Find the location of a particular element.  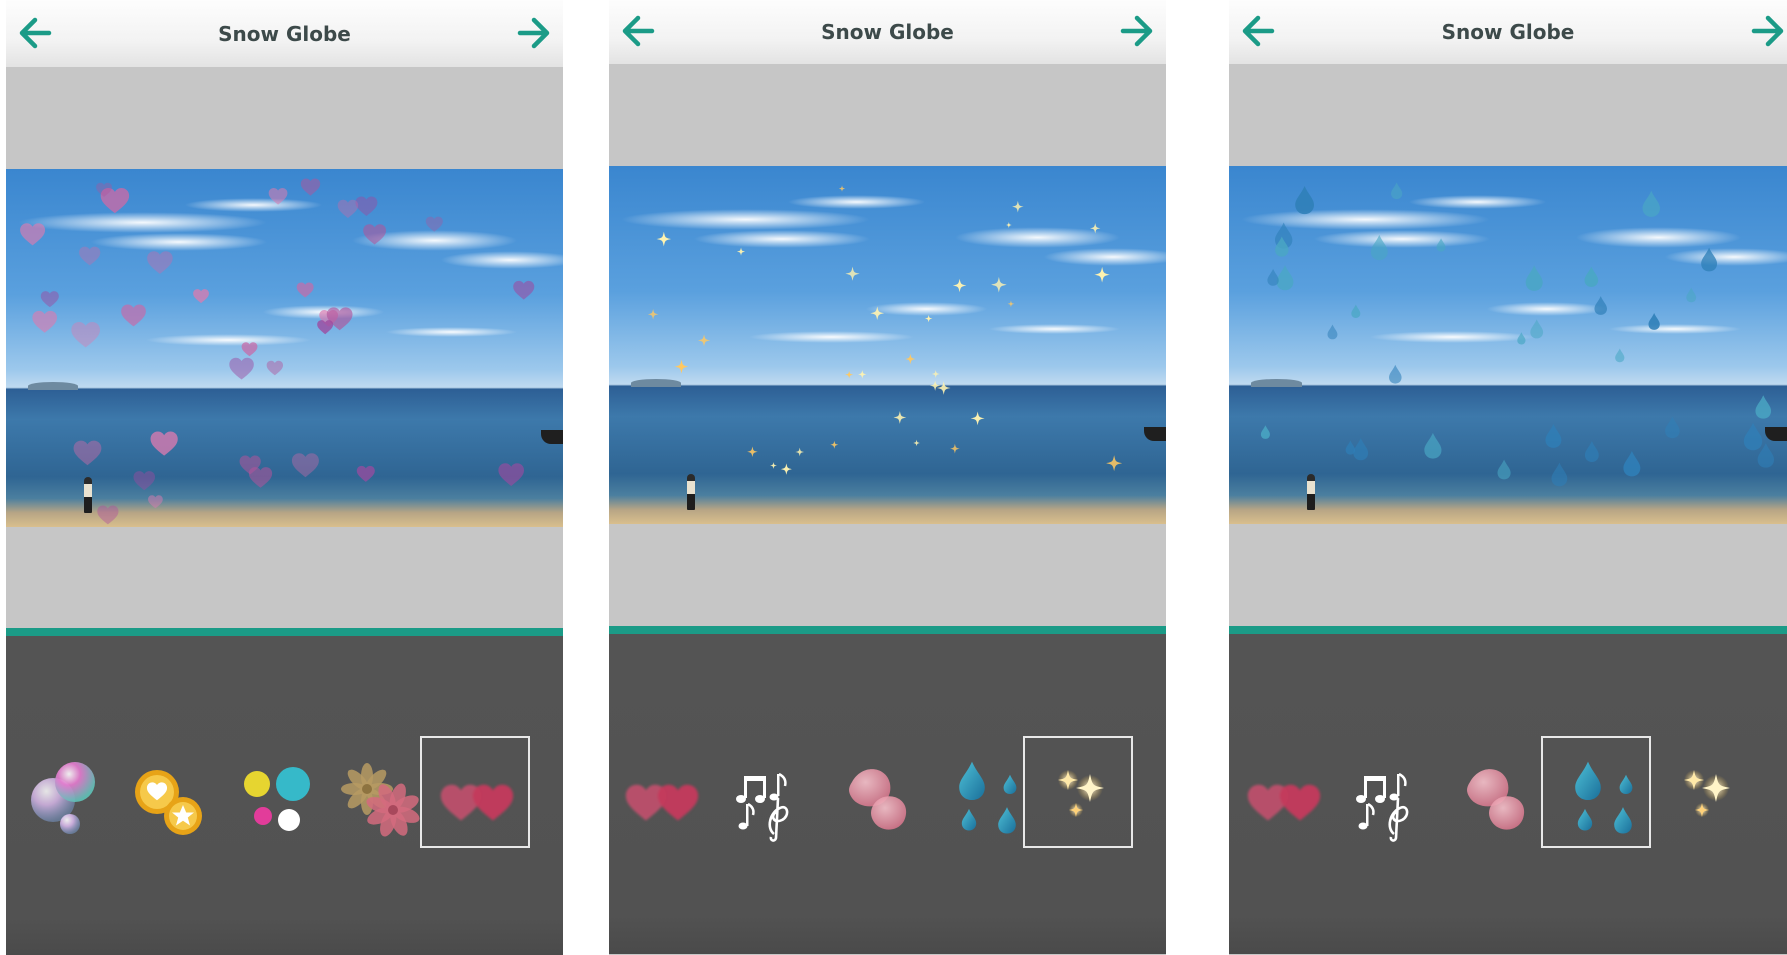

effect-flowers-icon is located at coordinates (377, 792).